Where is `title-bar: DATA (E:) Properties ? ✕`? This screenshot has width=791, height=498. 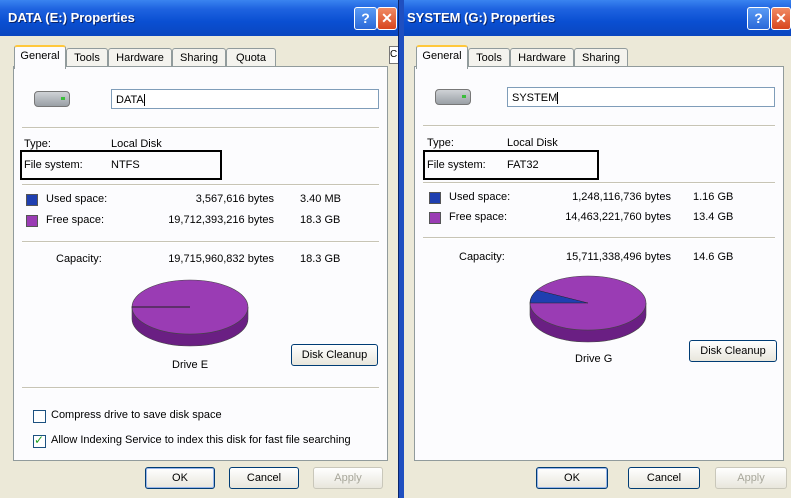 title-bar: DATA (E:) Properties ? ✕ is located at coordinates (199, 18).